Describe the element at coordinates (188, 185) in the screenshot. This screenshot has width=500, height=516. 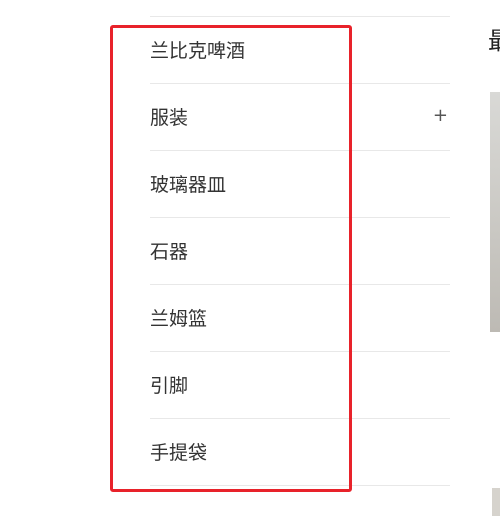
I see `menu-item-label: 玻璃器皿` at that location.